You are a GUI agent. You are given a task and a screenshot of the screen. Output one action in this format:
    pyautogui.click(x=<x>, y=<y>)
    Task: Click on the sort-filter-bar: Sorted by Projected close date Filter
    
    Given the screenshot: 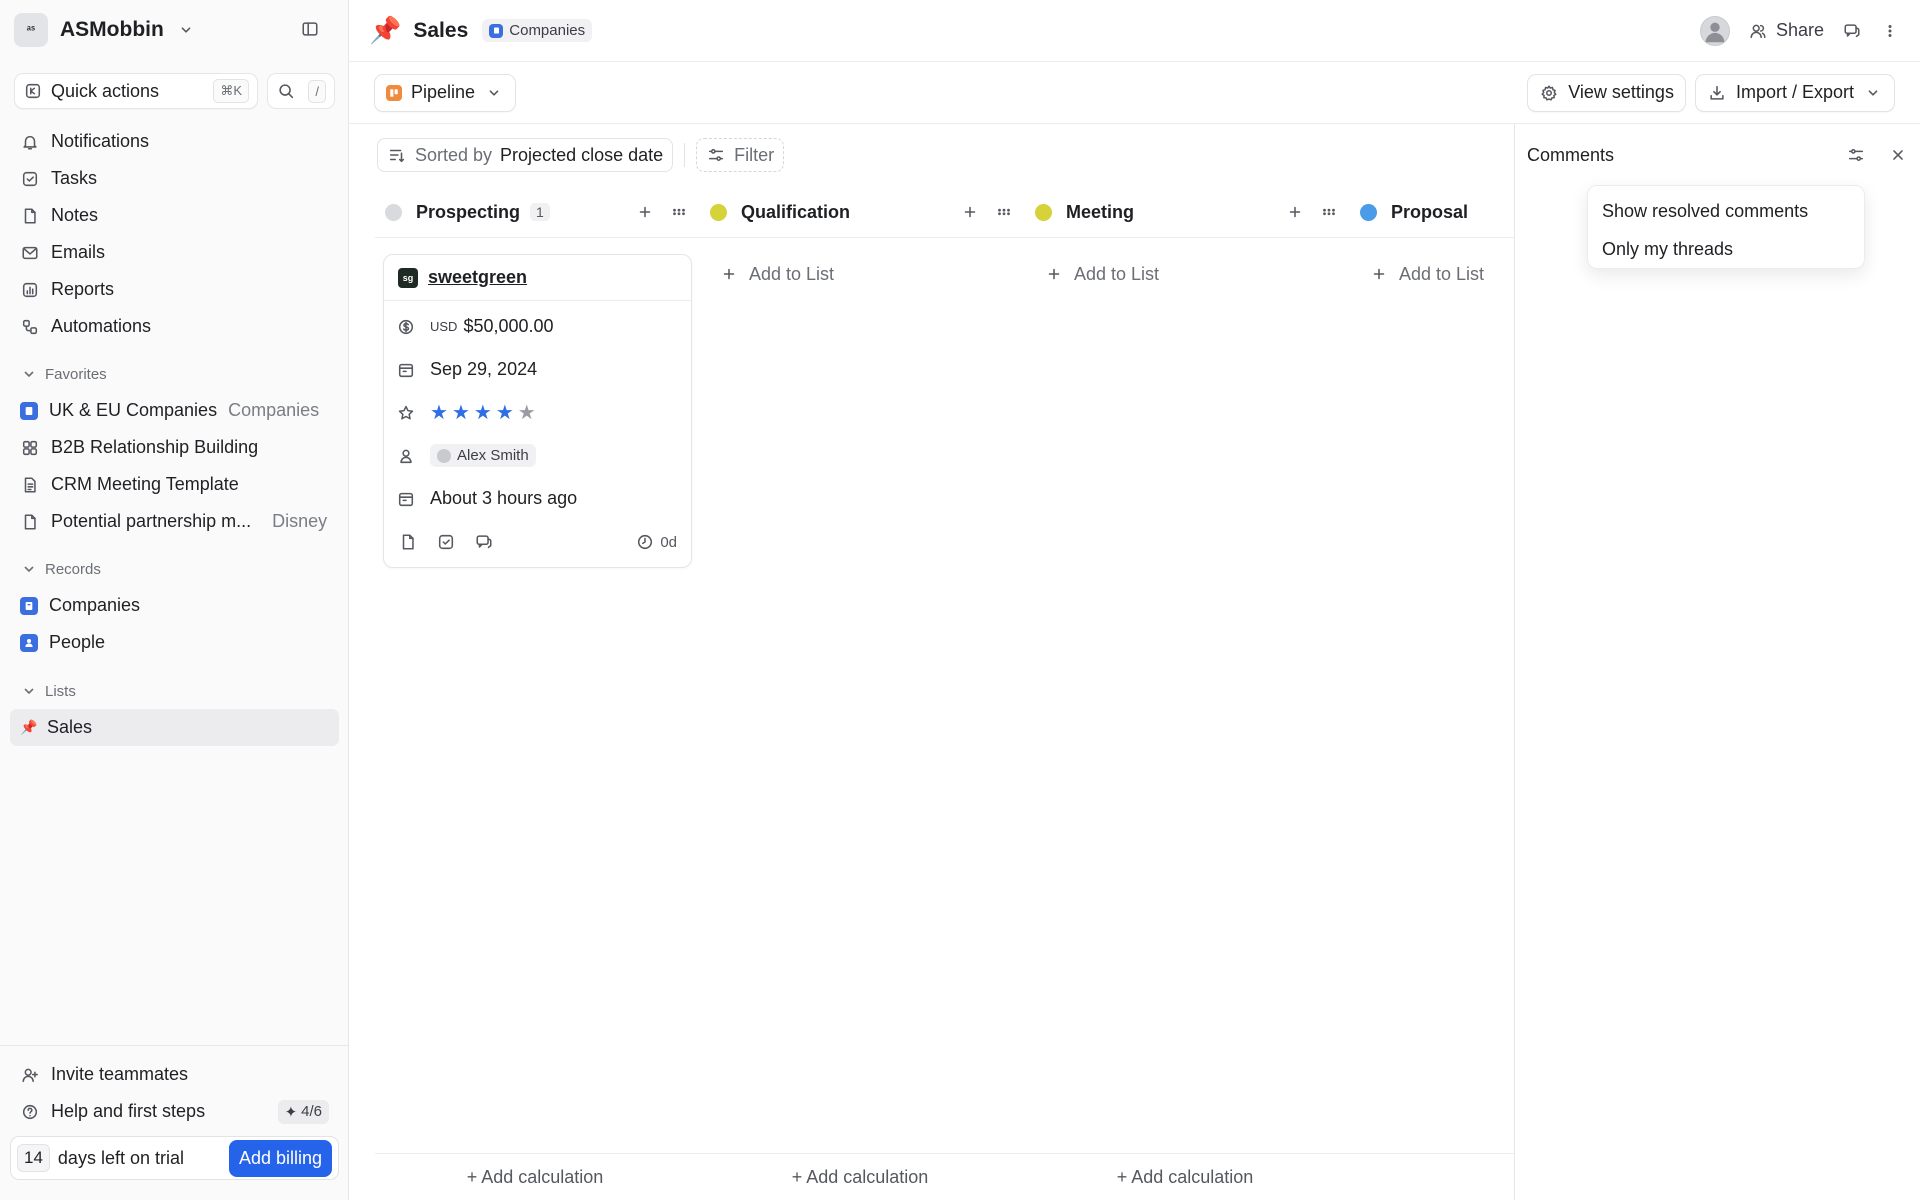 What is the action you would take?
    pyautogui.click(x=581, y=155)
    